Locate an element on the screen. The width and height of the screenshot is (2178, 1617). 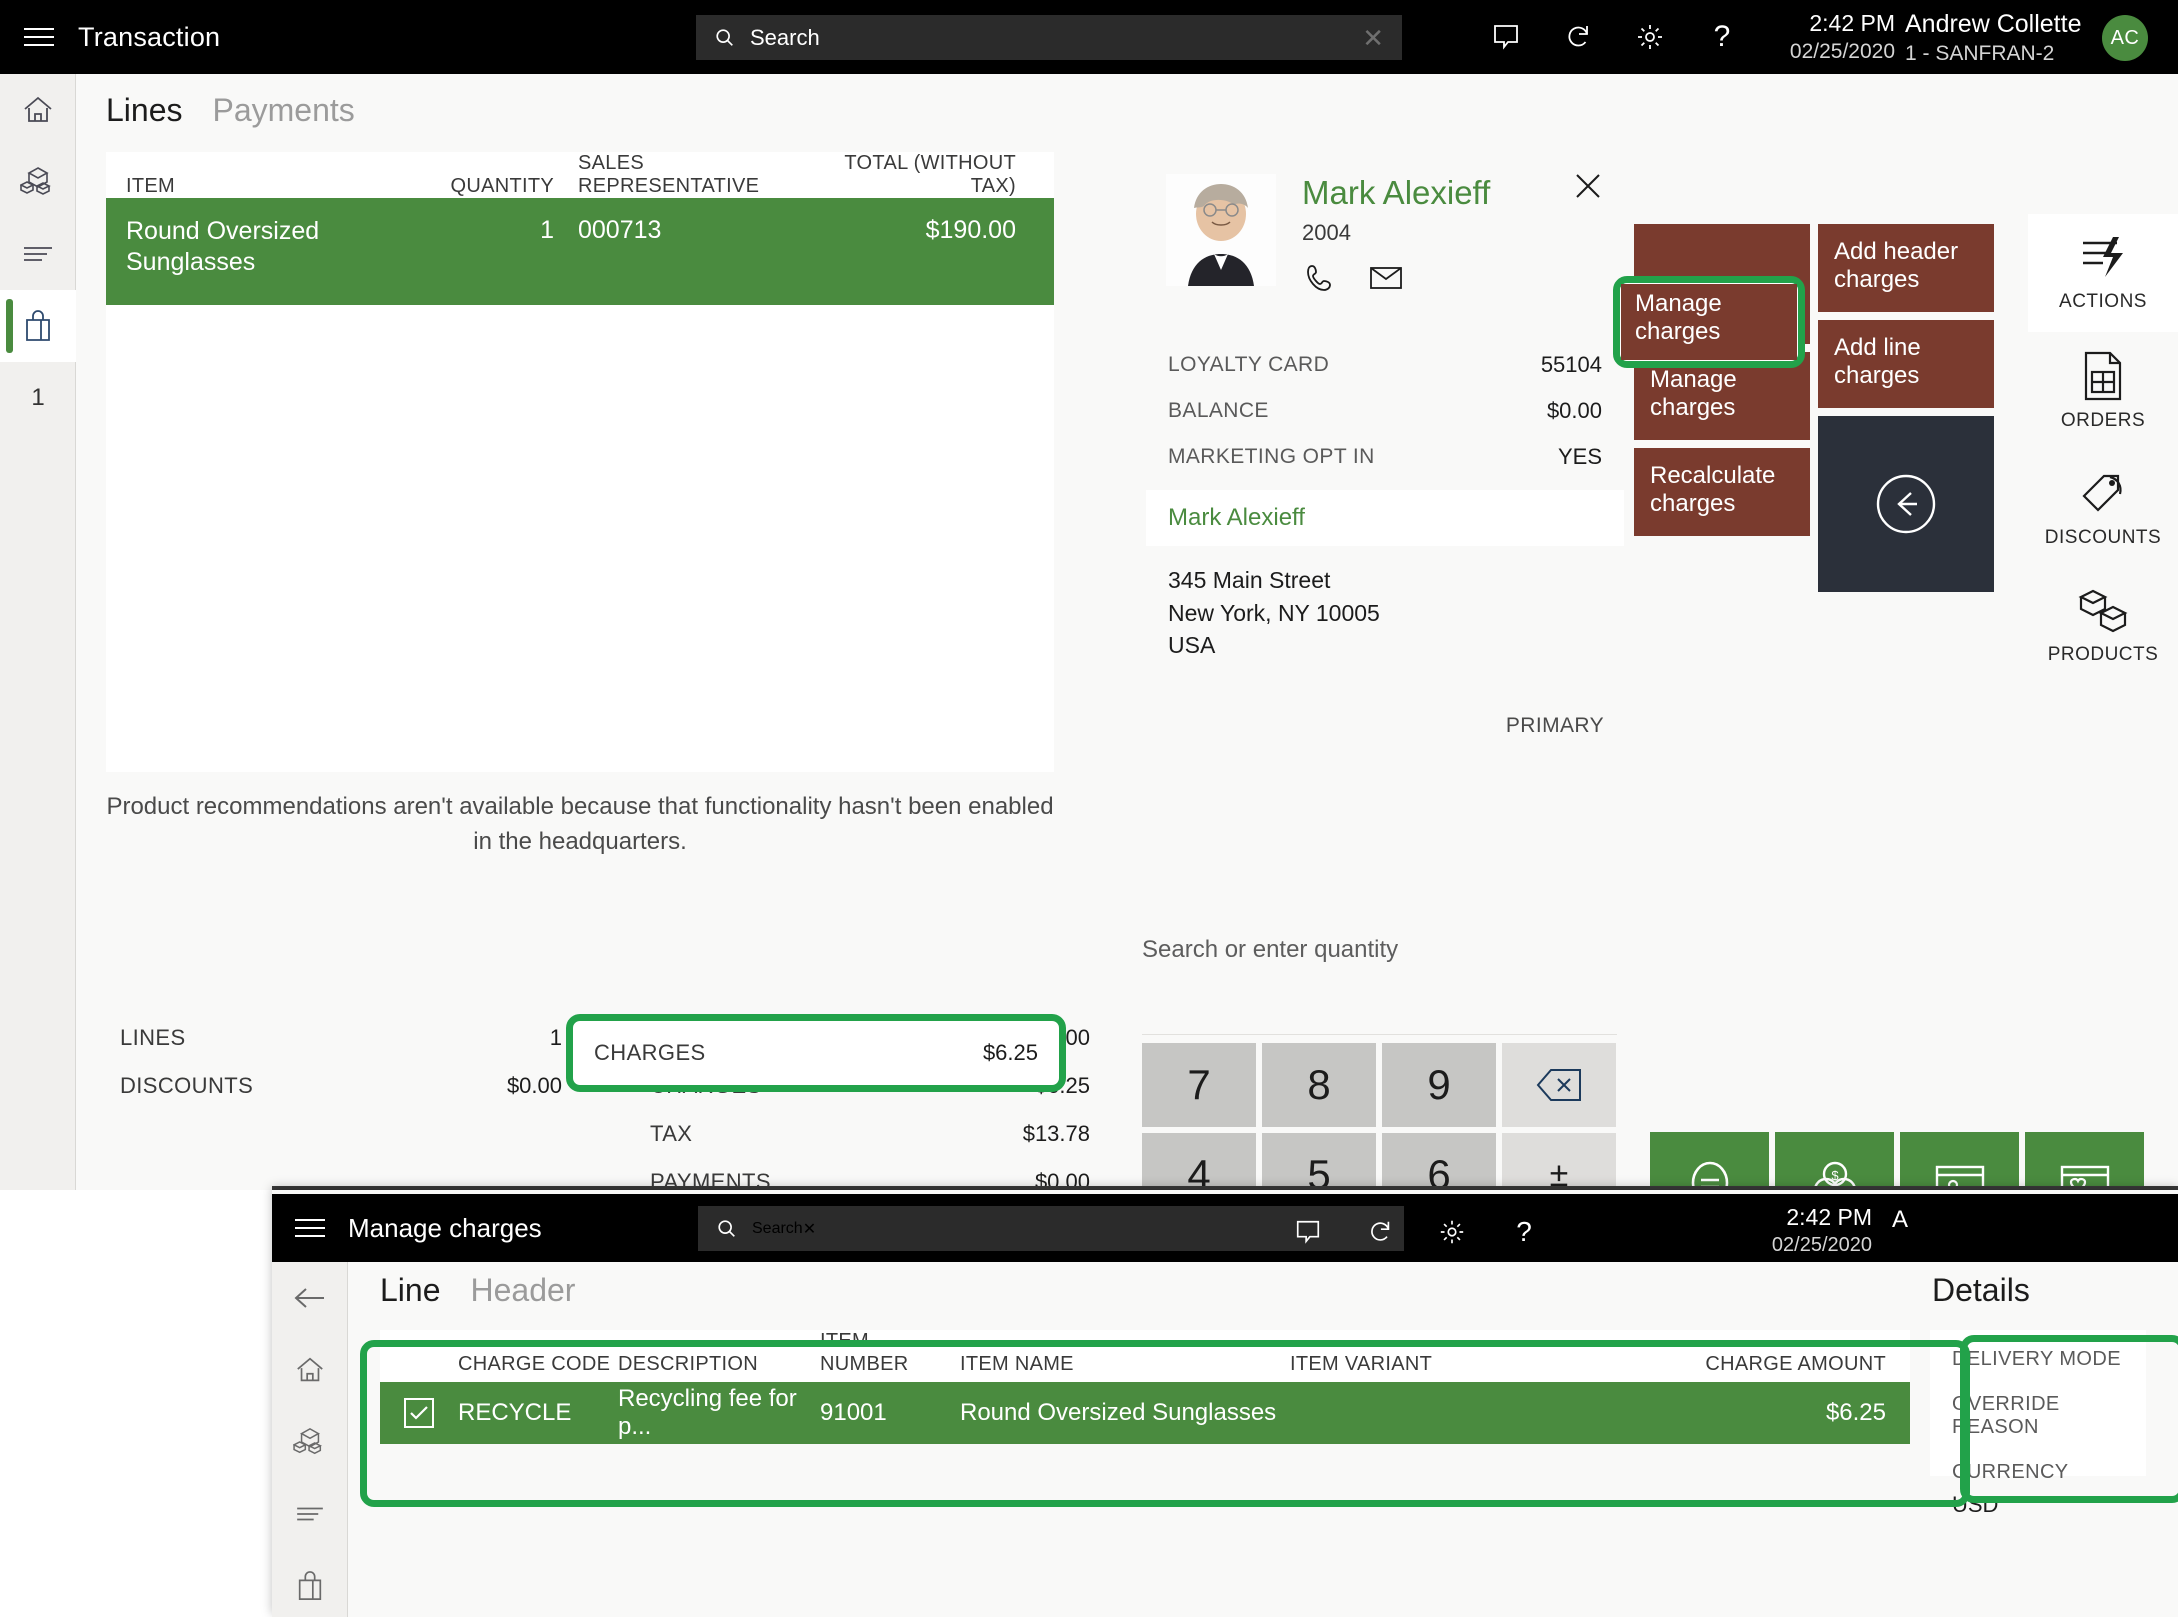
action-rail-products: PRODUCTS is located at coordinates (2103, 627).